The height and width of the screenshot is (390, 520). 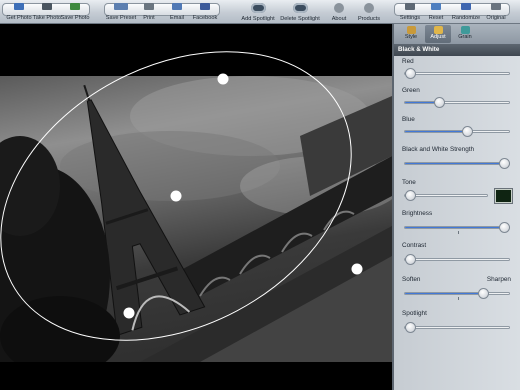 What do you see at coordinates (496, 12) in the screenshot?
I see `original-button: Original` at bounding box center [496, 12].